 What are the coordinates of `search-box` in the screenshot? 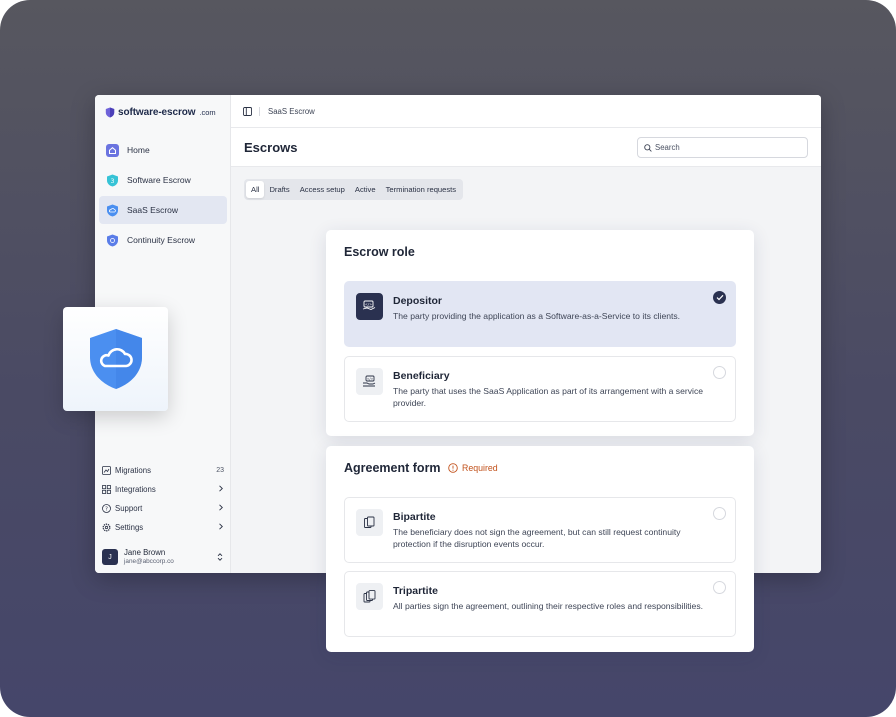 It's located at (722, 147).